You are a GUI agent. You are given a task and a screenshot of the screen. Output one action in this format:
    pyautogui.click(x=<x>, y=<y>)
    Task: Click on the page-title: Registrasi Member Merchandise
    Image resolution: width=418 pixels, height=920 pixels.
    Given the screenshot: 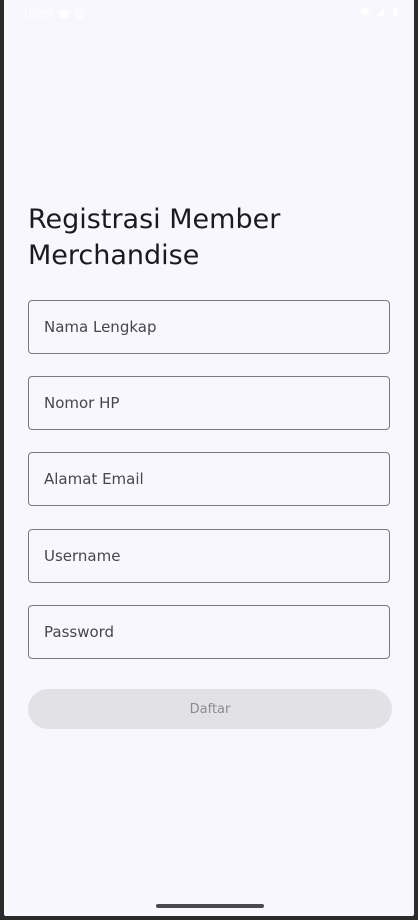 What is the action you would take?
    pyautogui.click(x=154, y=238)
    